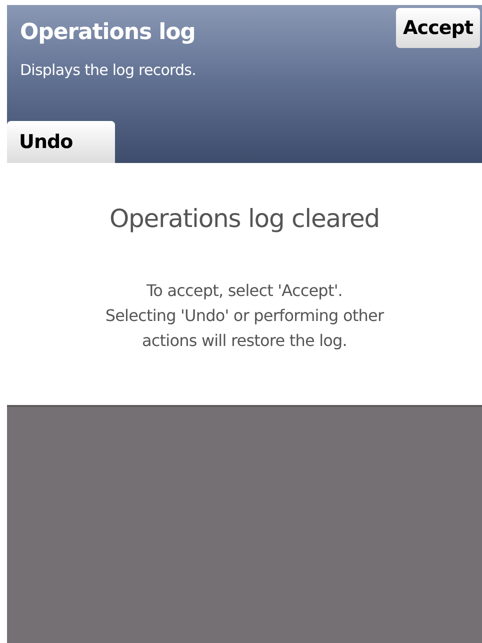 The width and height of the screenshot is (482, 643). What do you see at coordinates (438, 28) in the screenshot?
I see `accept-button: Accept` at bounding box center [438, 28].